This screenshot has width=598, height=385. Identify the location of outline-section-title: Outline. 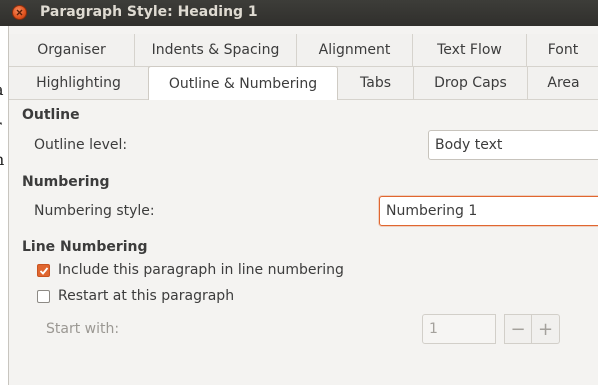
(51, 115).